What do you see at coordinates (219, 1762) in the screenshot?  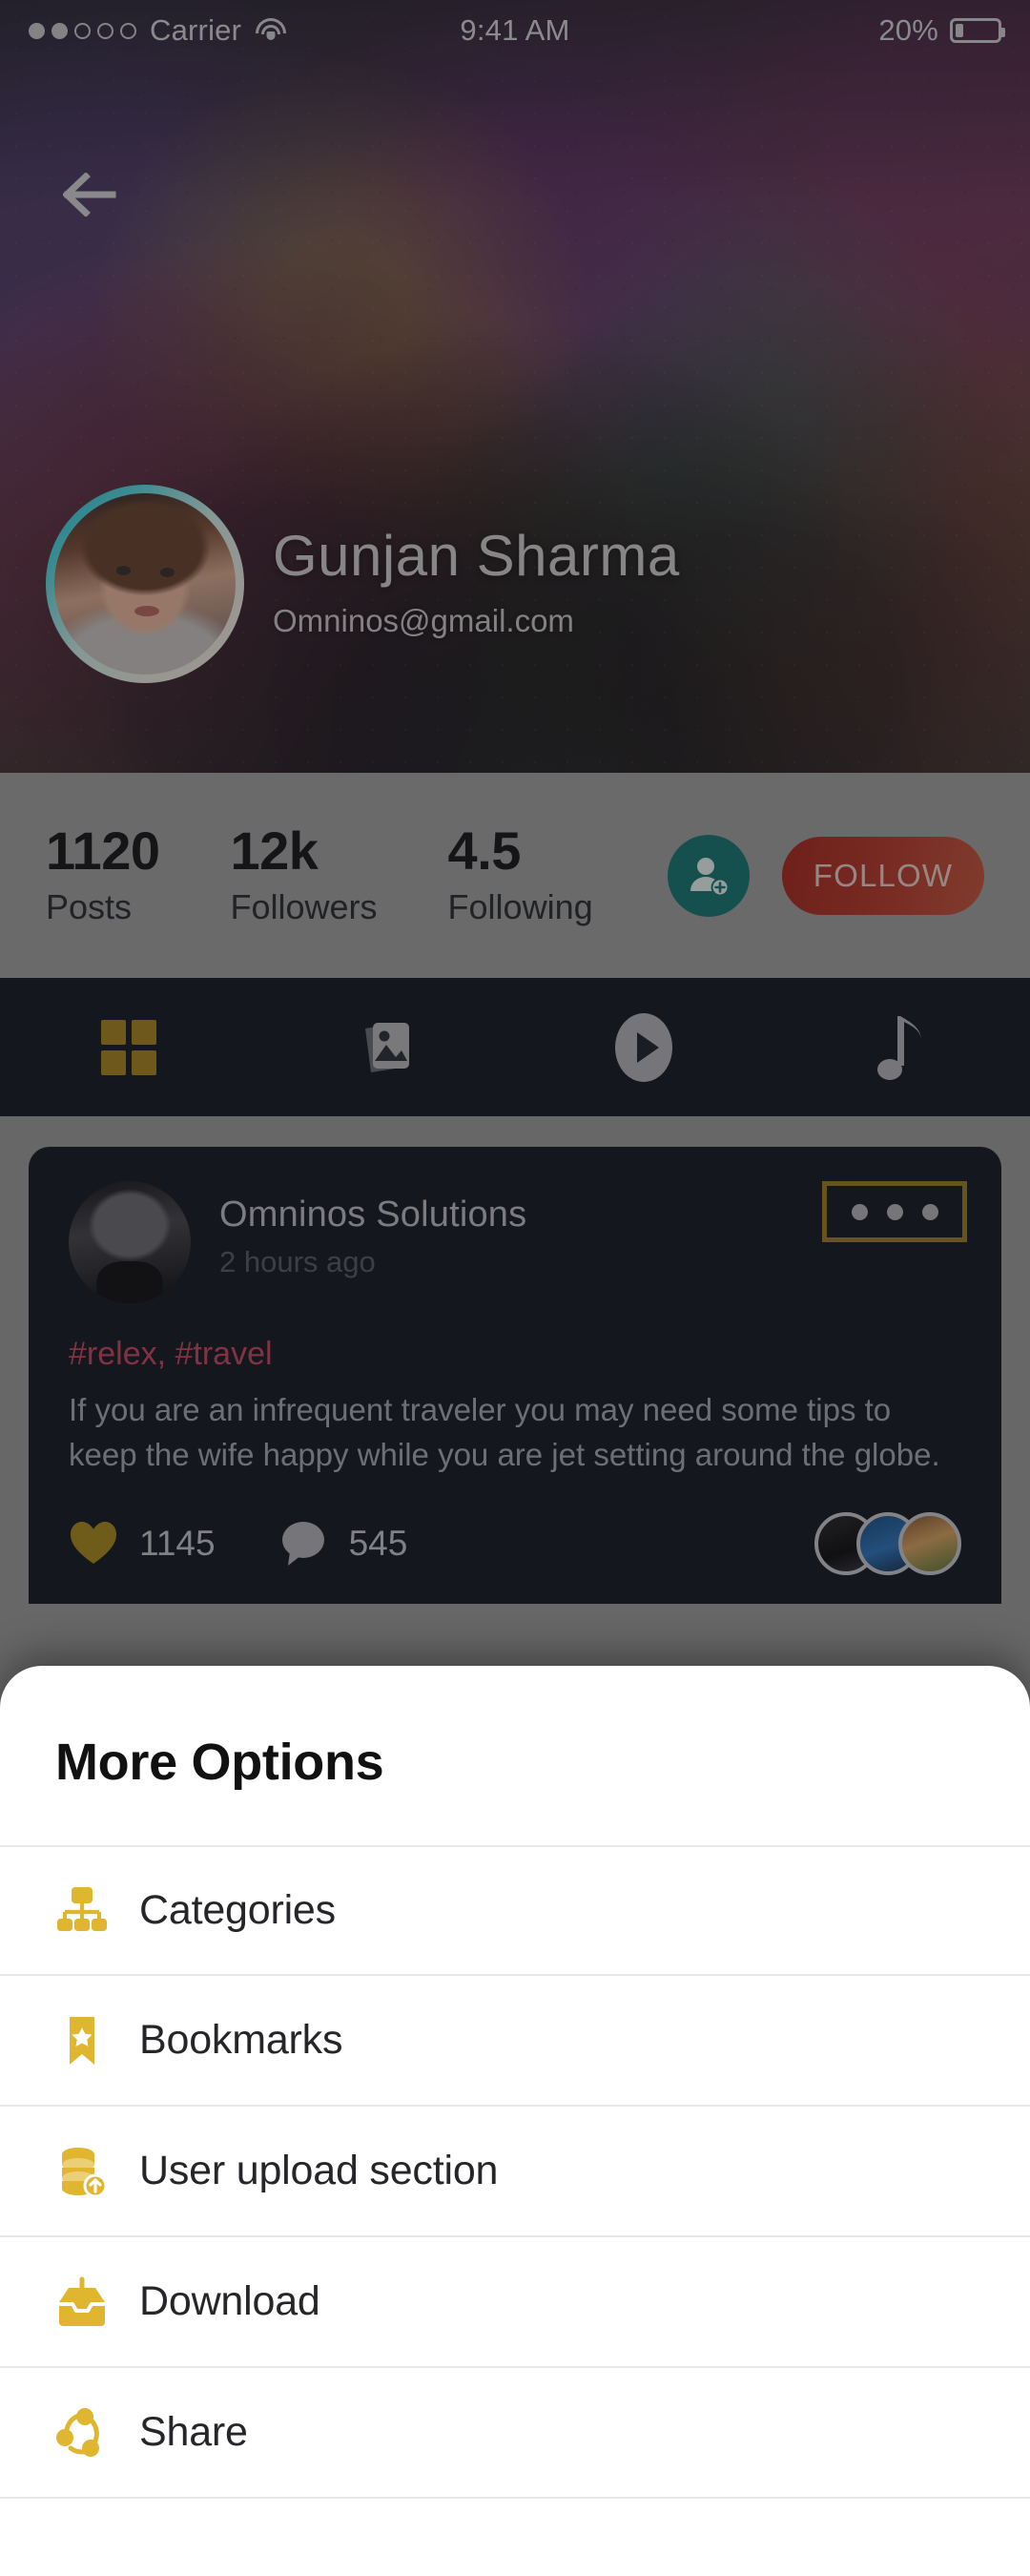 I see `sheet-title: More Options` at bounding box center [219, 1762].